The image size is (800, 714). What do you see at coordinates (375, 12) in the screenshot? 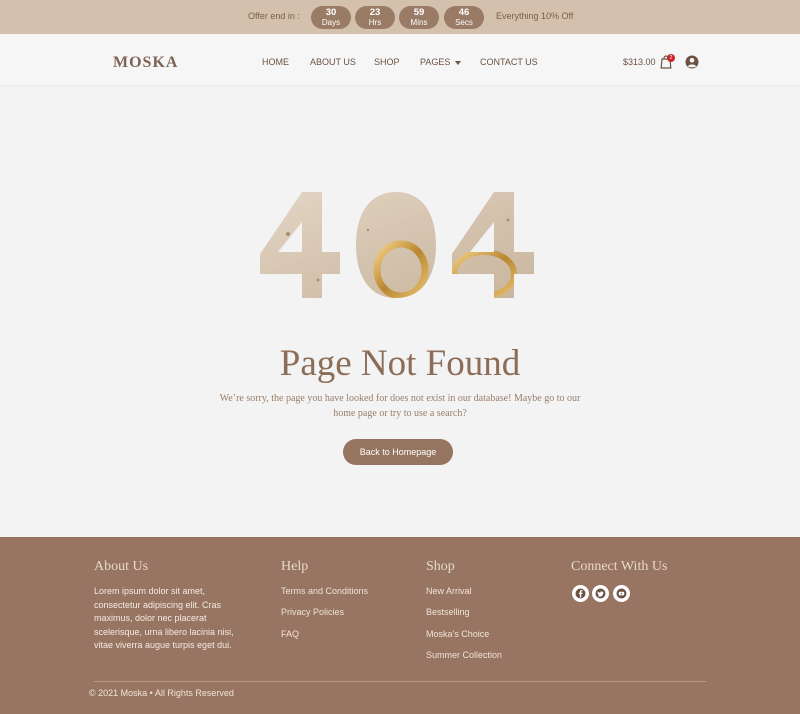
I see `timer-hours-value: 23` at bounding box center [375, 12].